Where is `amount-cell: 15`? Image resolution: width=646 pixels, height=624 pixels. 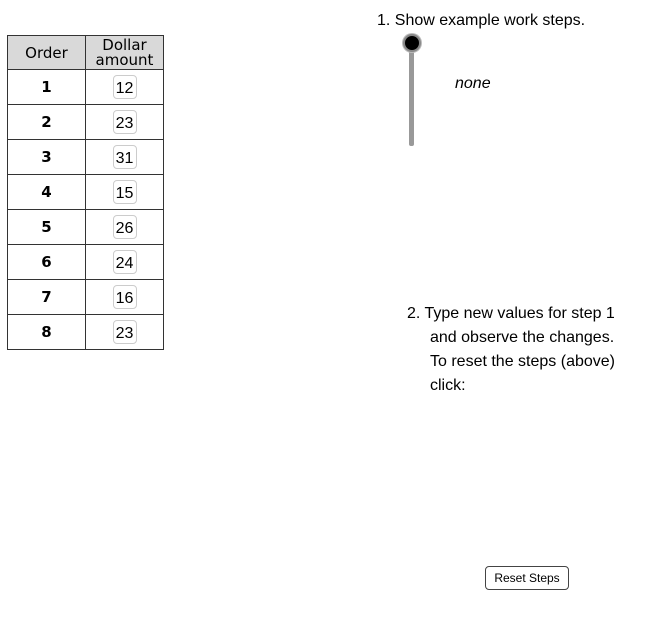
amount-cell: 15 is located at coordinates (124, 192).